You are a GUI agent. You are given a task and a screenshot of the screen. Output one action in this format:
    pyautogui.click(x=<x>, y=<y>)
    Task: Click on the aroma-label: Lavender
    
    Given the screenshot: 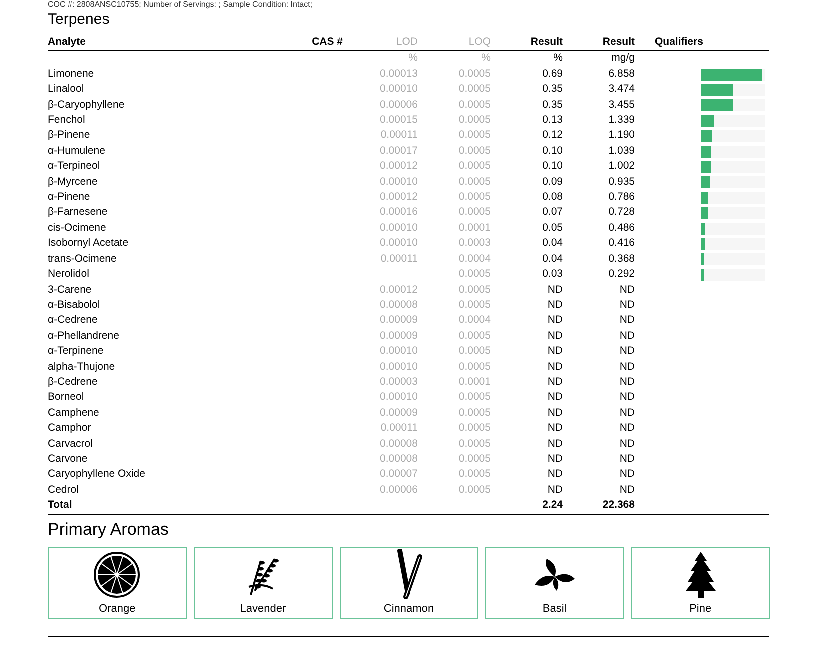 What is the action you would take?
    pyautogui.click(x=263, y=609)
    